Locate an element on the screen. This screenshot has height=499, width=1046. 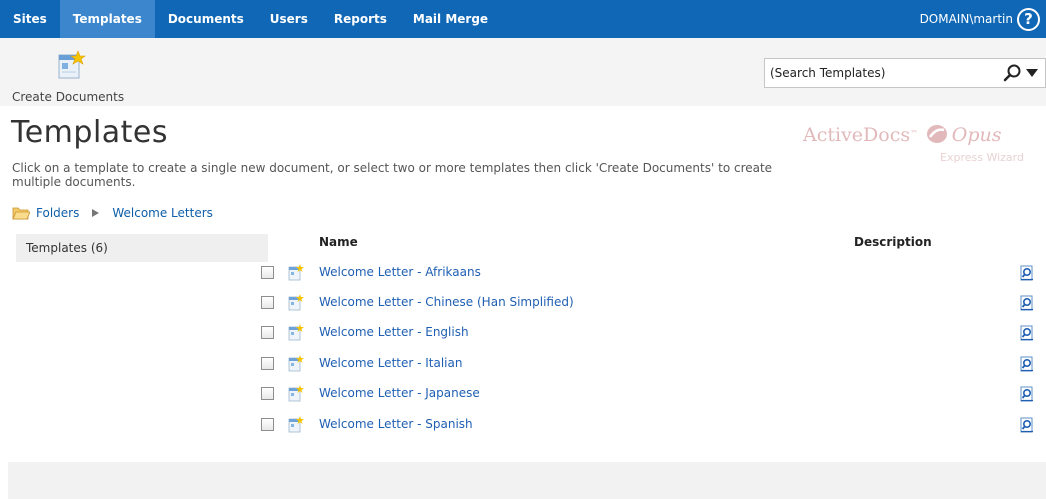
sidebar-item-templates: Templates (6) is located at coordinates (142, 248).